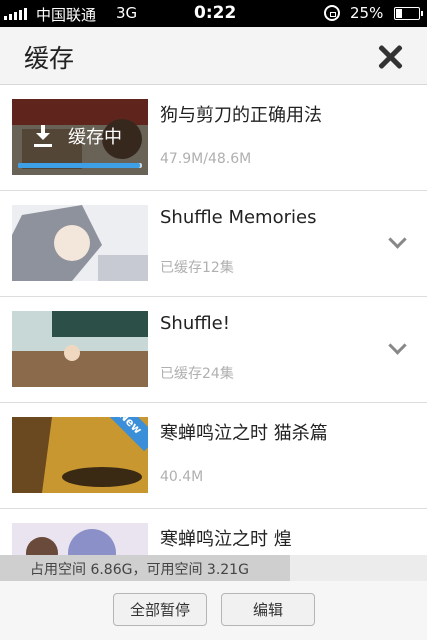 The width and height of the screenshot is (427, 640). Describe the element at coordinates (238, 217) in the screenshot. I see `video-title: Shuffle Memories` at that location.